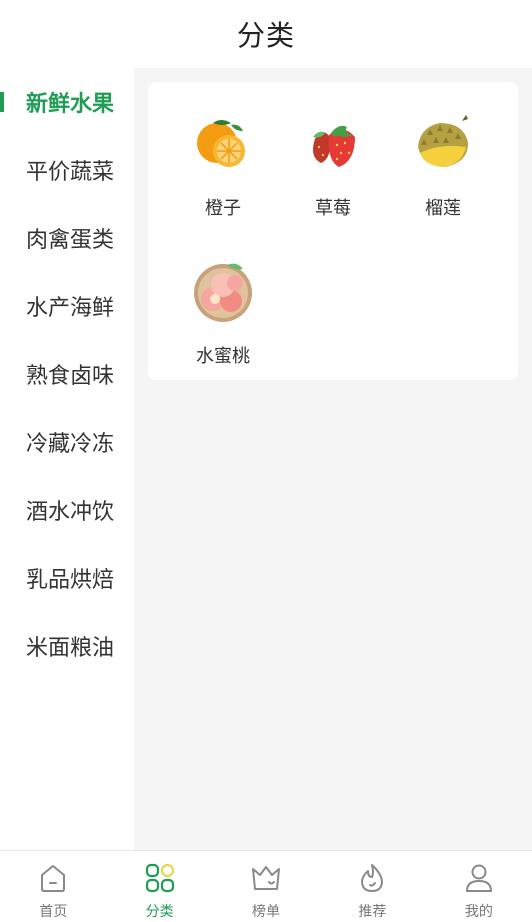 This screenshot has height=922, width=532. What do you see at coordinates (372, 878) in the screenshot?
I see `flame-icon` at bounding box center [372, 878].